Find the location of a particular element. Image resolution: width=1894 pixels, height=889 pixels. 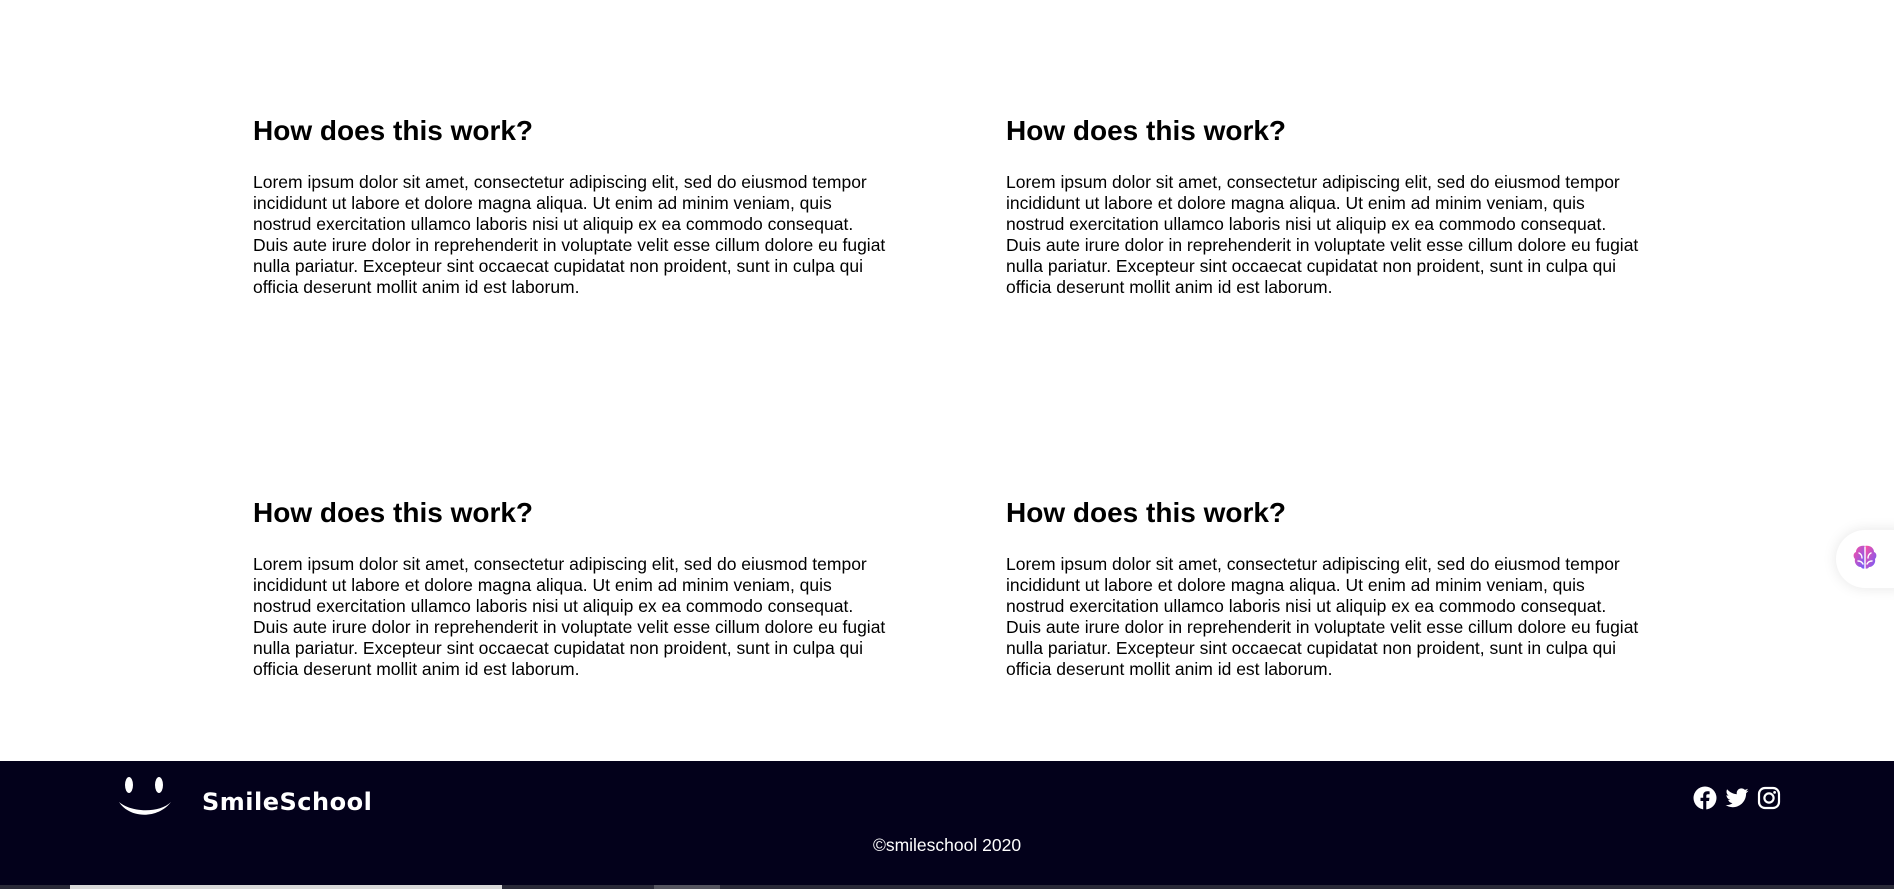

horizontal-scrollbar is located at coordinates (947, 887).